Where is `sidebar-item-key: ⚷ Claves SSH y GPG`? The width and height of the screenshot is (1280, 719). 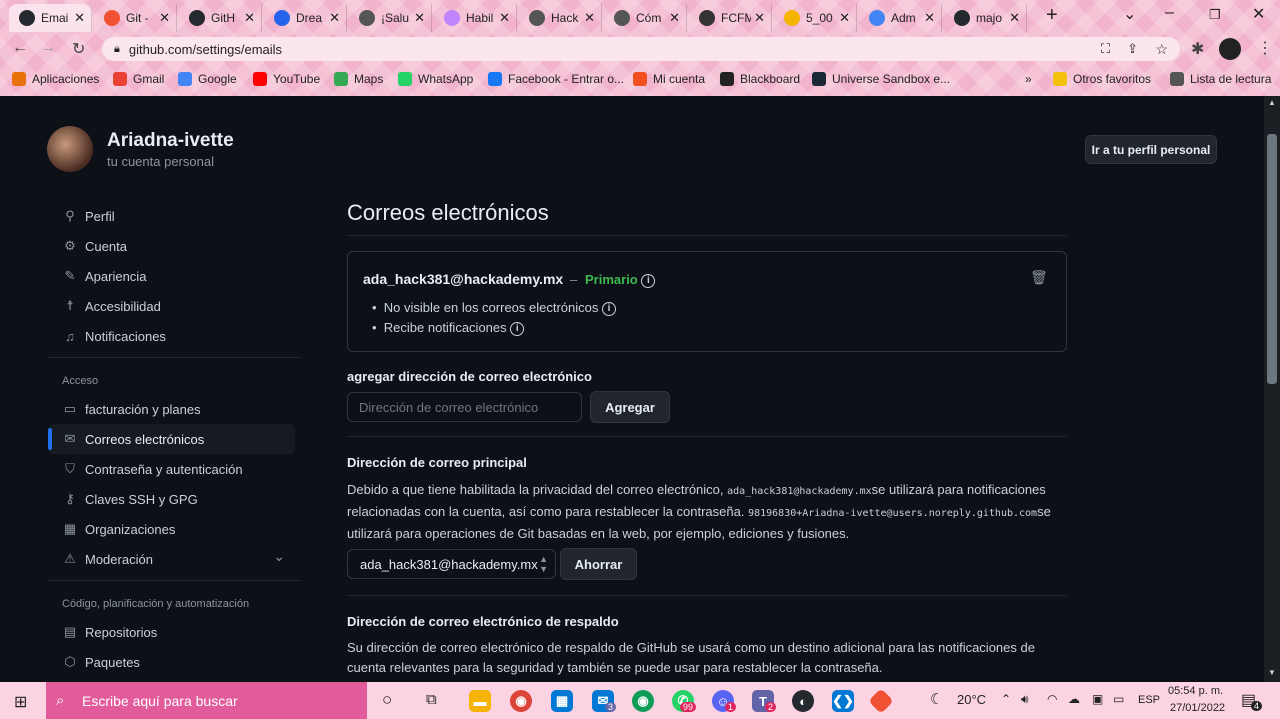 sidebar-item-key: ⚷ Claves SSH y GPG is located at coordinates (171, 499).